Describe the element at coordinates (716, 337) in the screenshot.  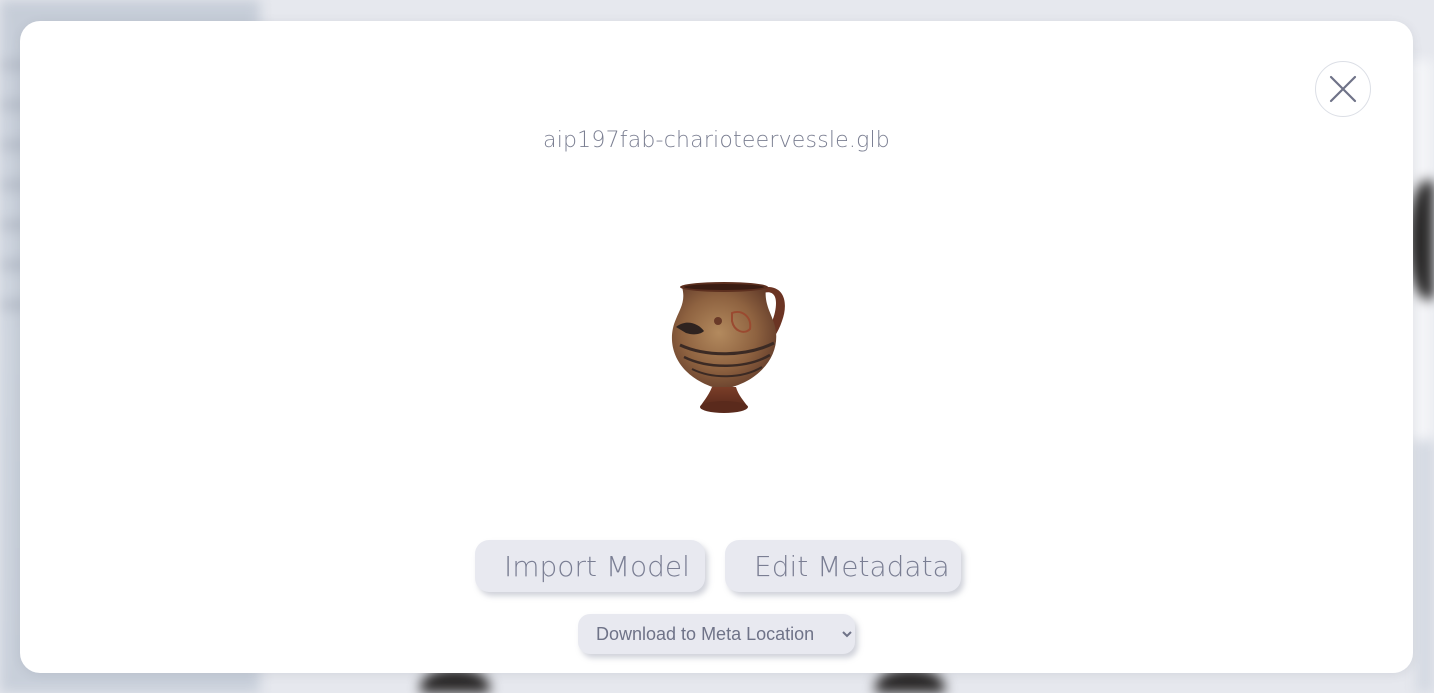
I see `model-preview` at that location.